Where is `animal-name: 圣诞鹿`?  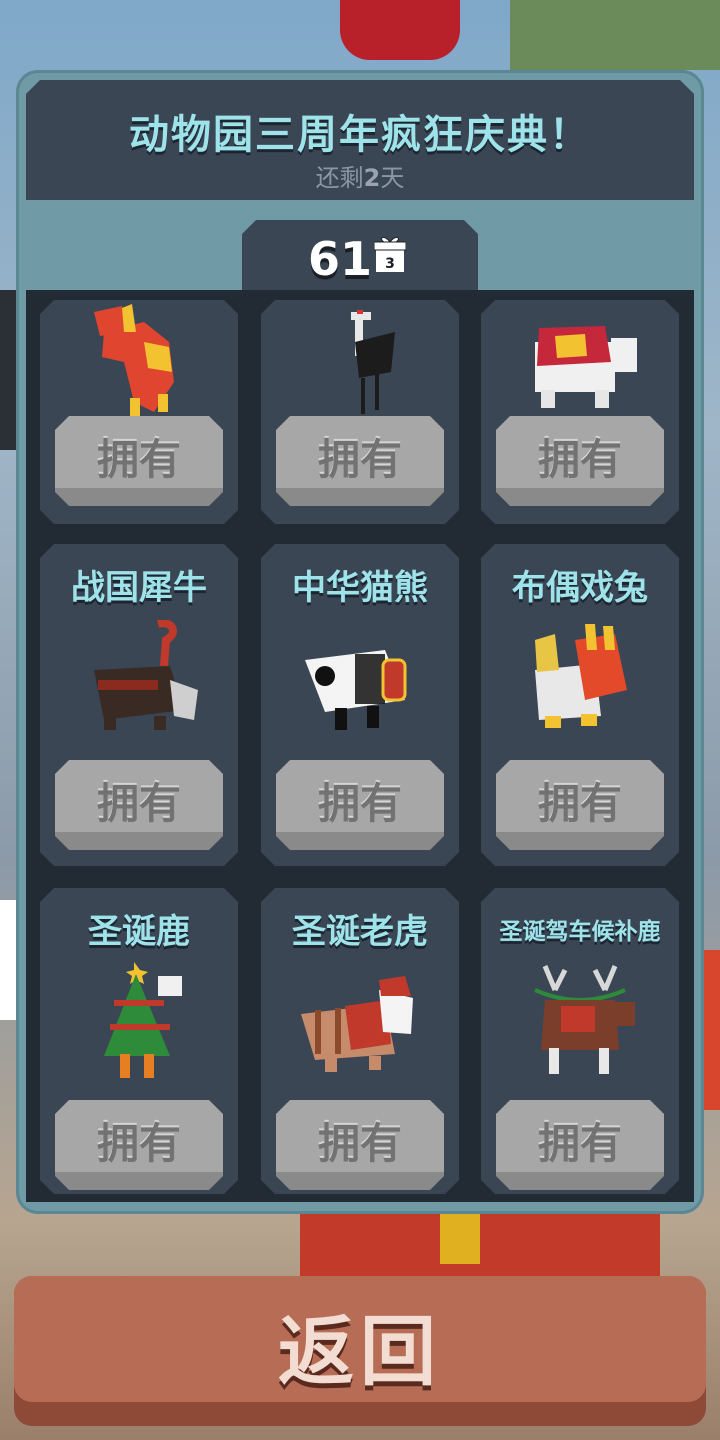
animal-name: 圣诞鹿 is located at coordinates (139, 932).